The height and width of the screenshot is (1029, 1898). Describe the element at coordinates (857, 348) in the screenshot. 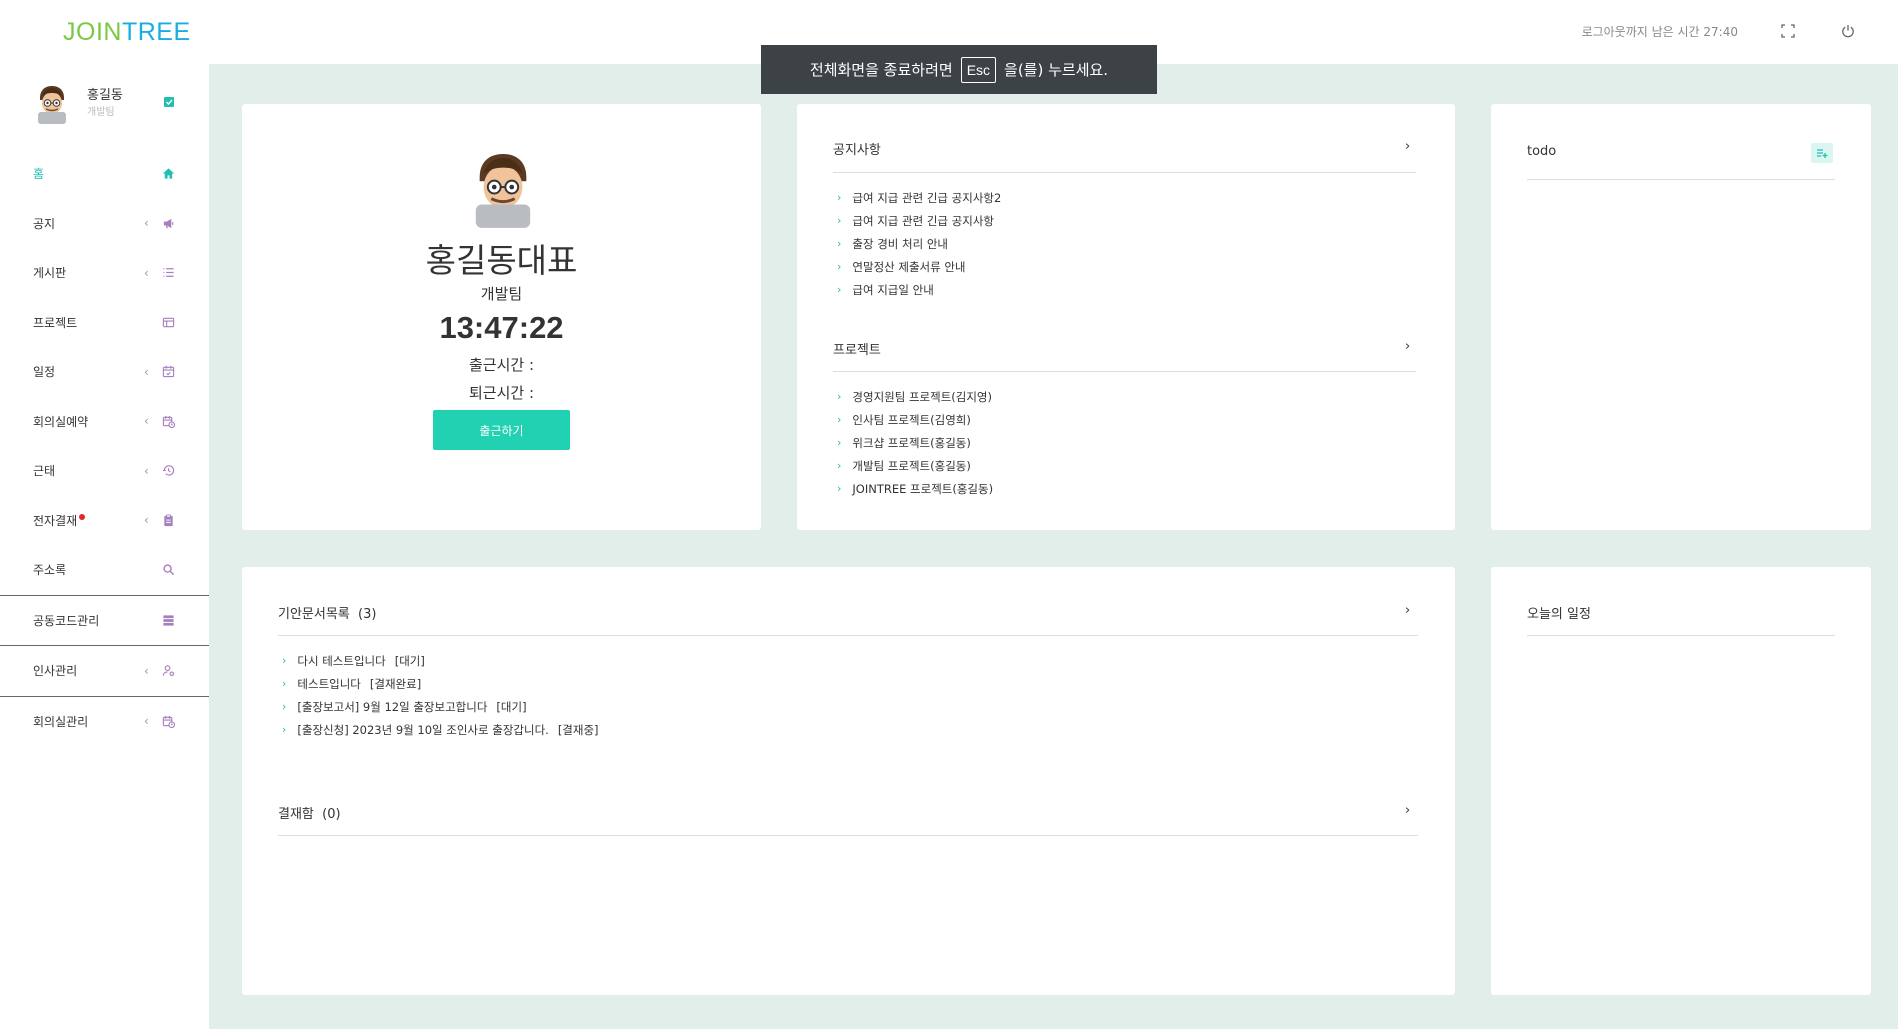

I see `projects-title: 프로젝트` at that location.